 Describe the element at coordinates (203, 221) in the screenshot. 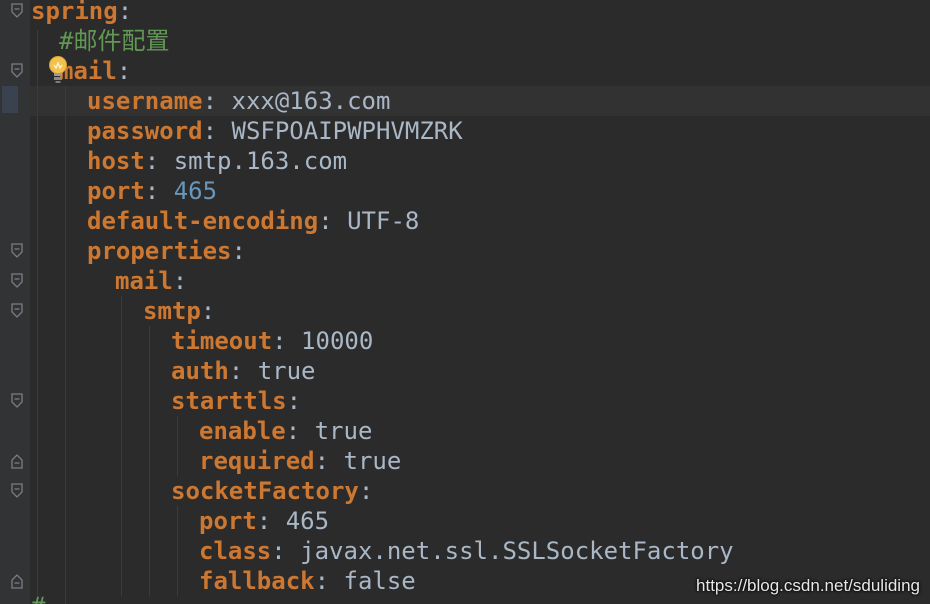

I see `yaml-key: default-encoding` at that location.